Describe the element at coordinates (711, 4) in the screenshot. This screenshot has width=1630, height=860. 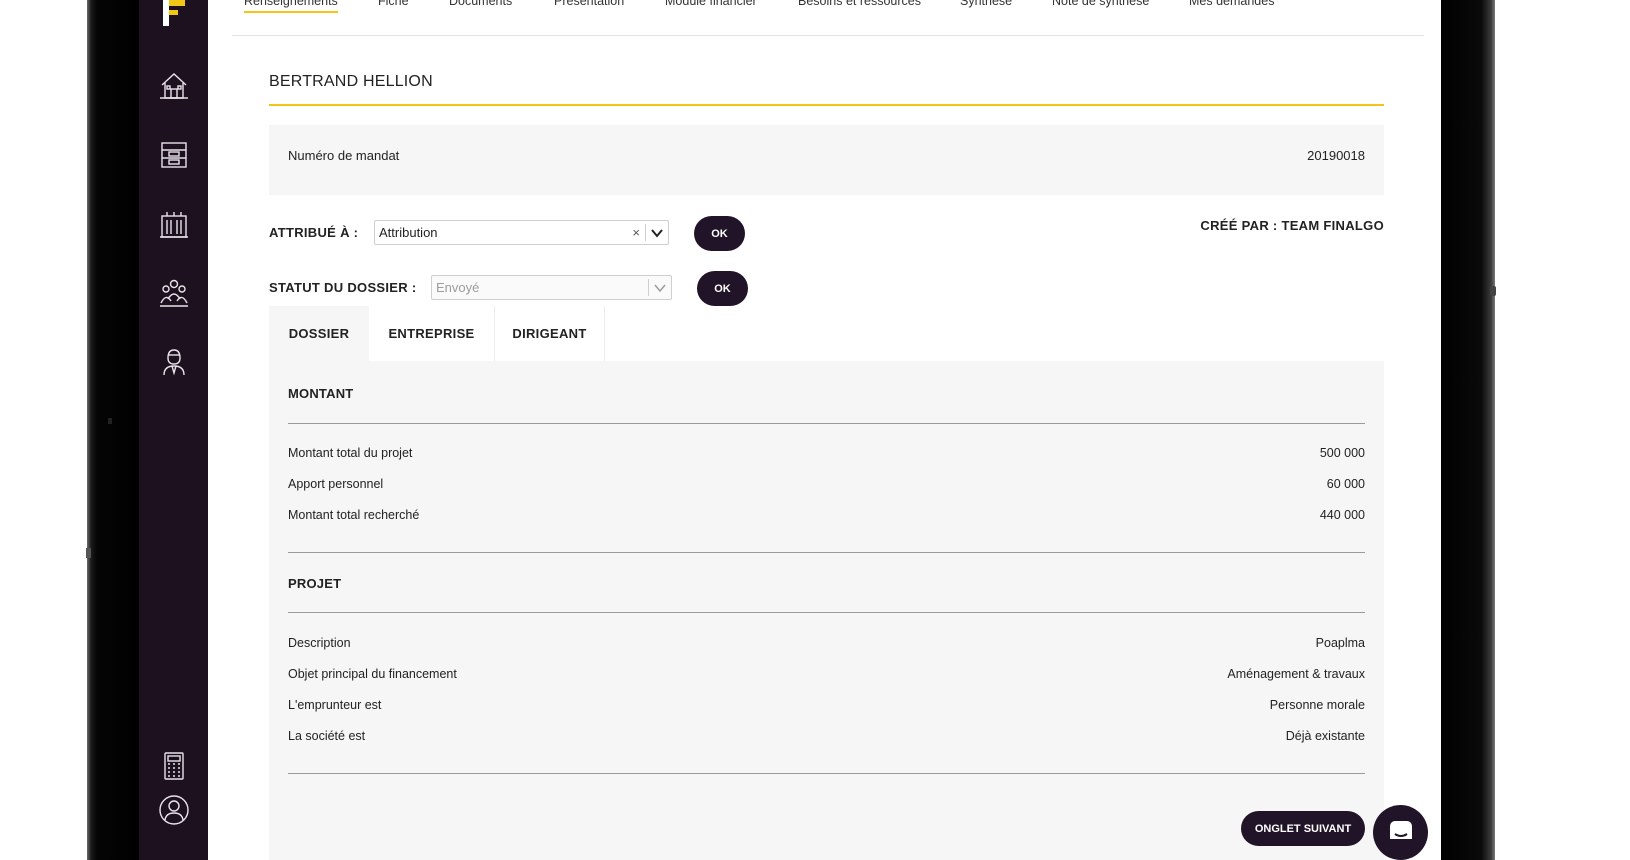
I see `tab-module-financier: Module financier` at that location.